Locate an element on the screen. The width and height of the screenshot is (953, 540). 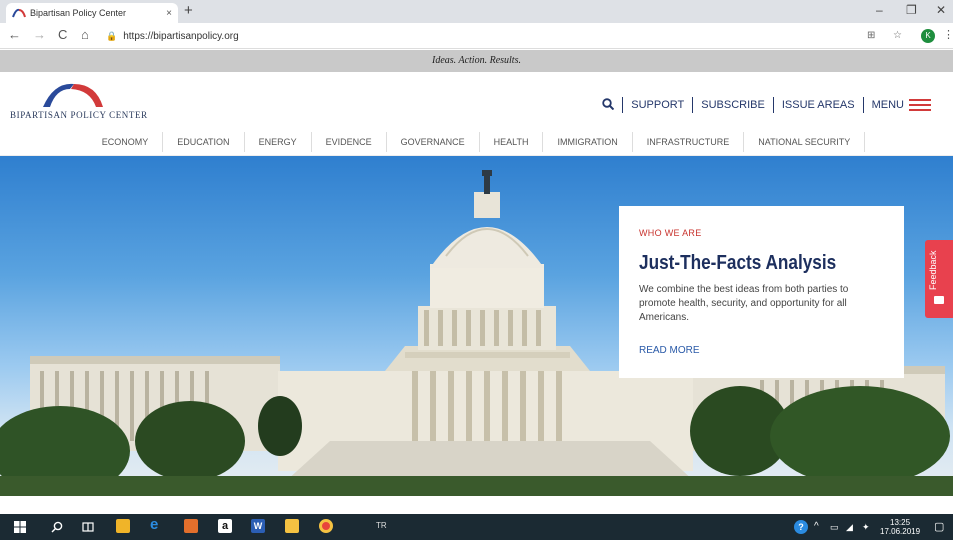
feedback-label: Feedback is located at coordinates (933, 270).